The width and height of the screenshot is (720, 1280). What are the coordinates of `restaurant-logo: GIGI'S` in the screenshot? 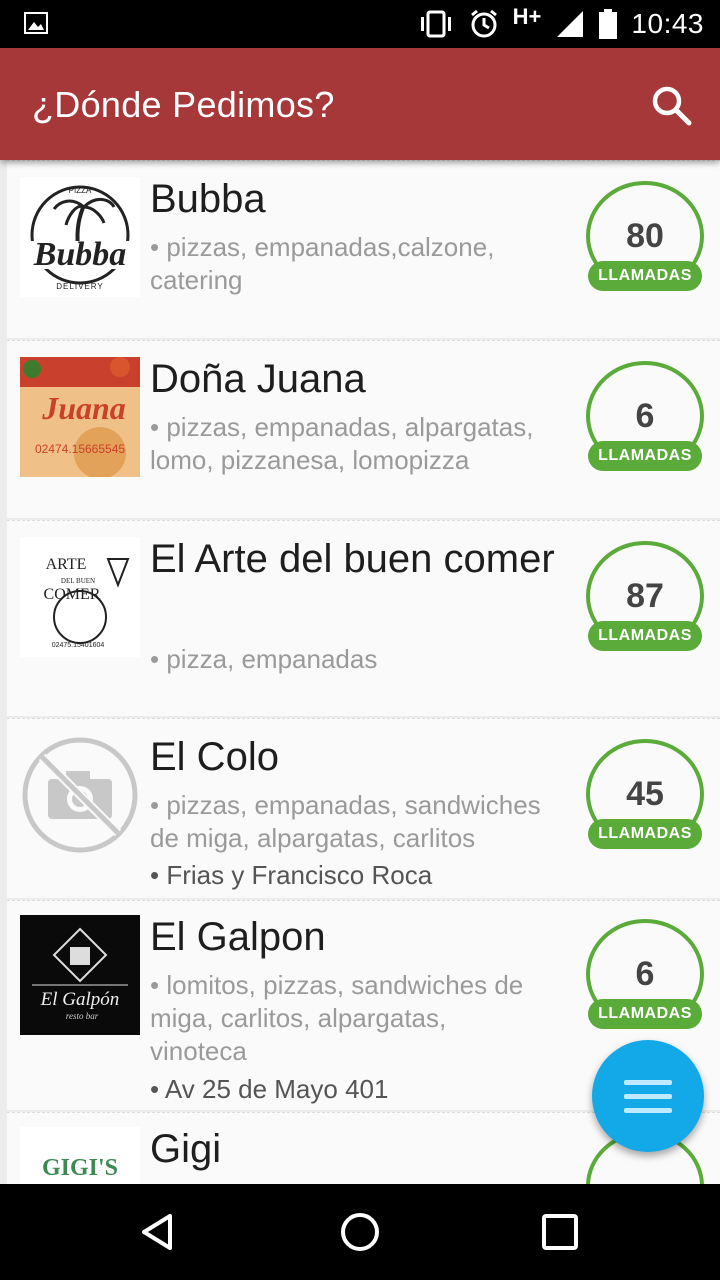 It's located at (80, 1155).